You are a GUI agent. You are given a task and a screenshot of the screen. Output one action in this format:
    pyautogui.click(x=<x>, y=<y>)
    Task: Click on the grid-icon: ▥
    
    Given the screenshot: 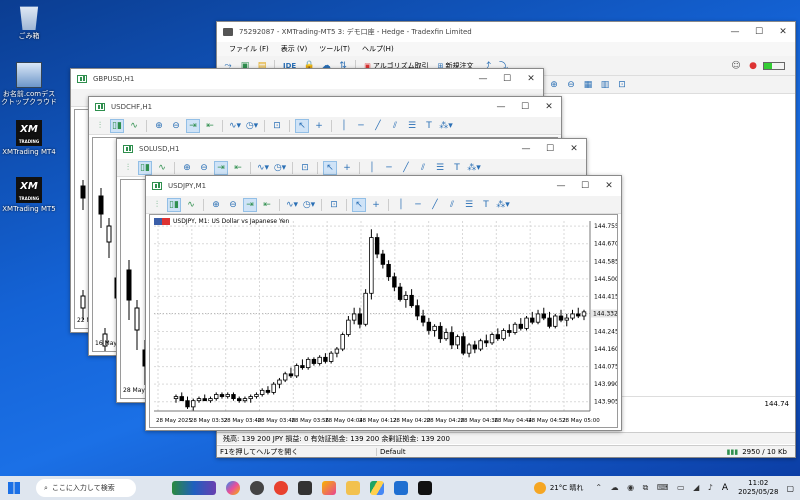 What is the action you would take?
    pyautogui.click(x=605, y=85)
    